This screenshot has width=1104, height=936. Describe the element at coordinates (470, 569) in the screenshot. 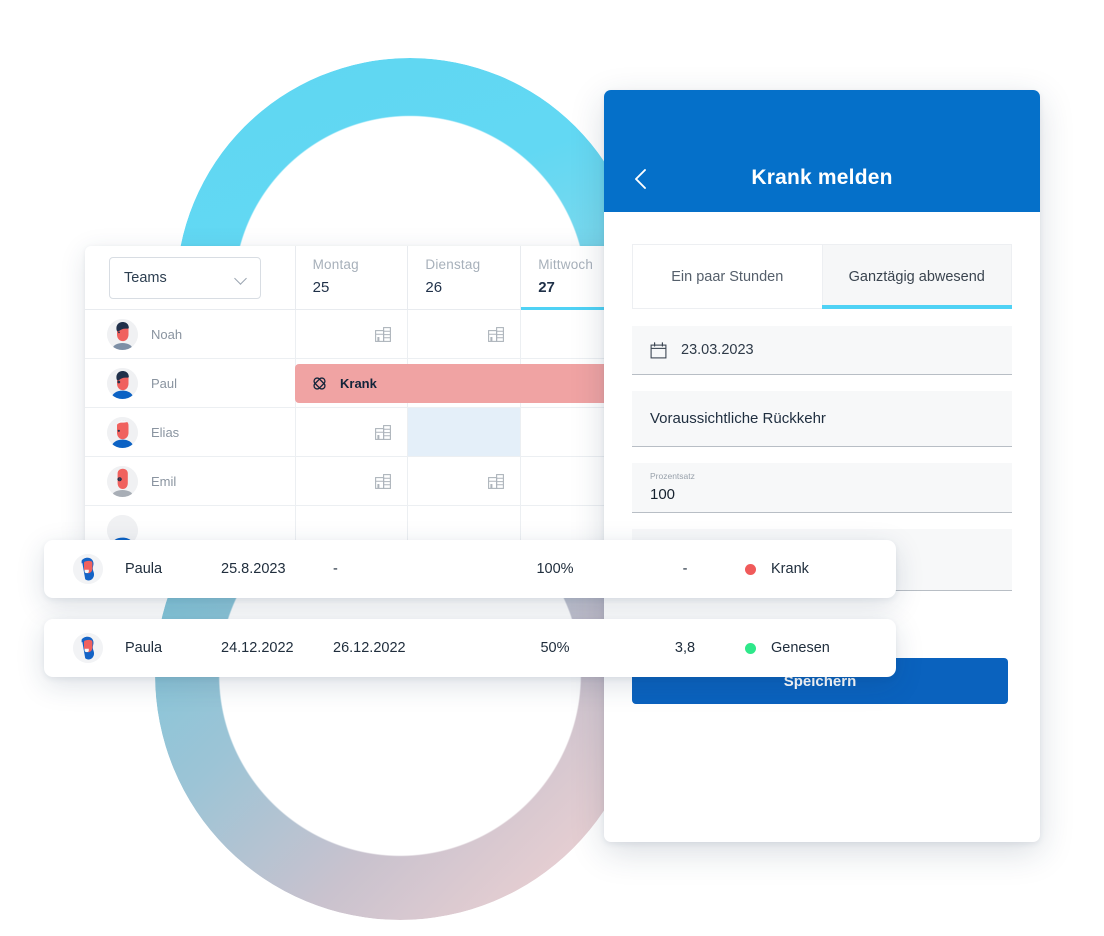

I see `record-card: Paula 25.8.2023 - 100% - Krank` at that location.